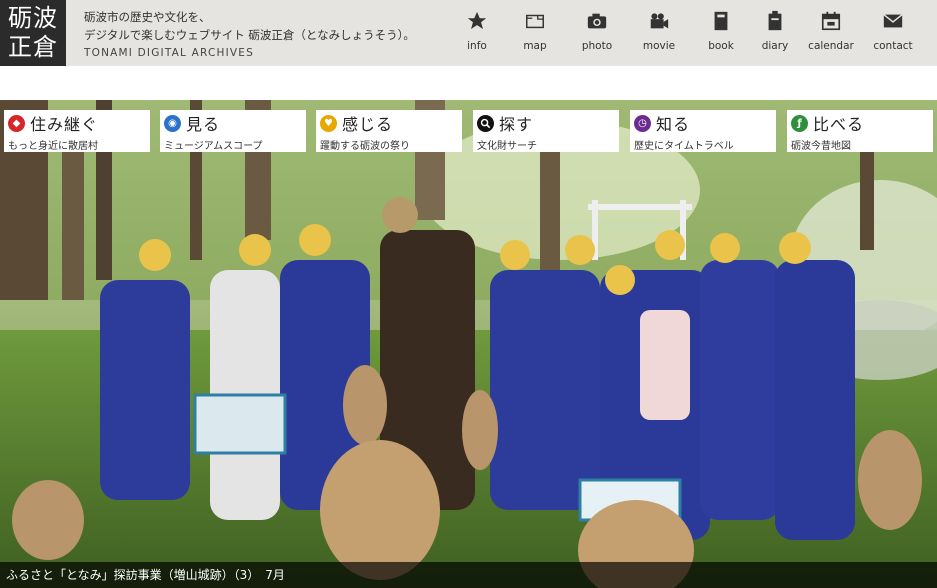  I want to click on nav-photo-label: photo, so click(597, 46).